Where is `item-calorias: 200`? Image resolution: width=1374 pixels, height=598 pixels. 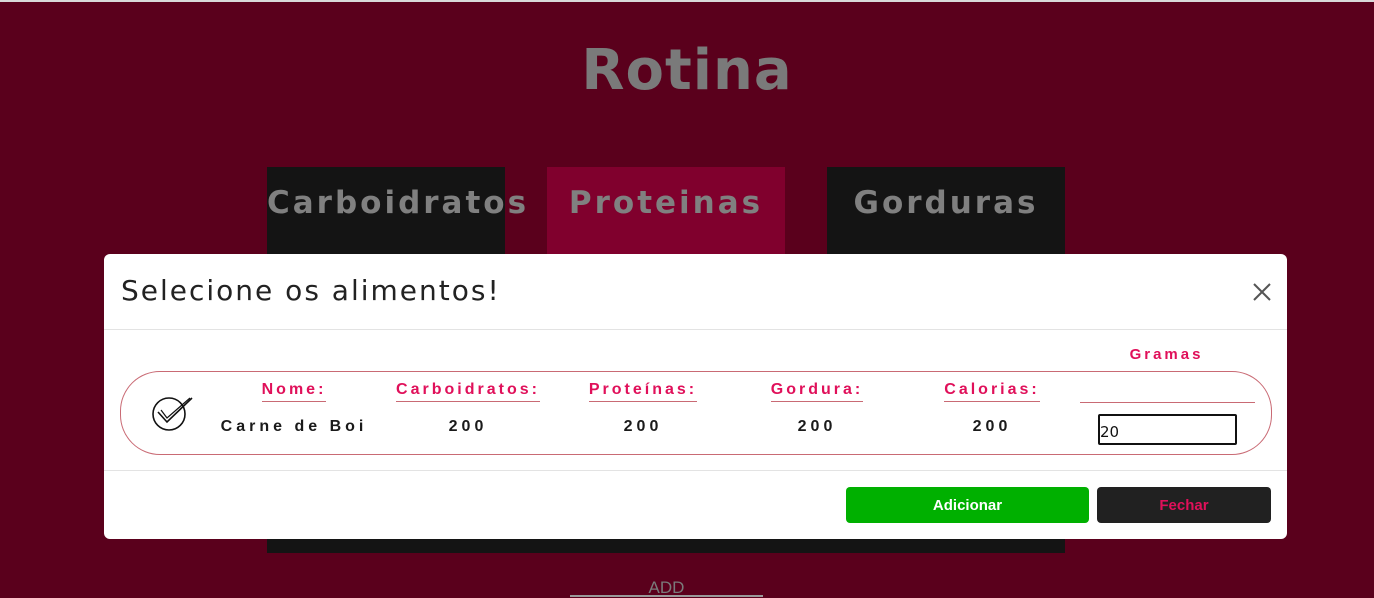
item-calorias: 200 is located at coordinates (992, 426).